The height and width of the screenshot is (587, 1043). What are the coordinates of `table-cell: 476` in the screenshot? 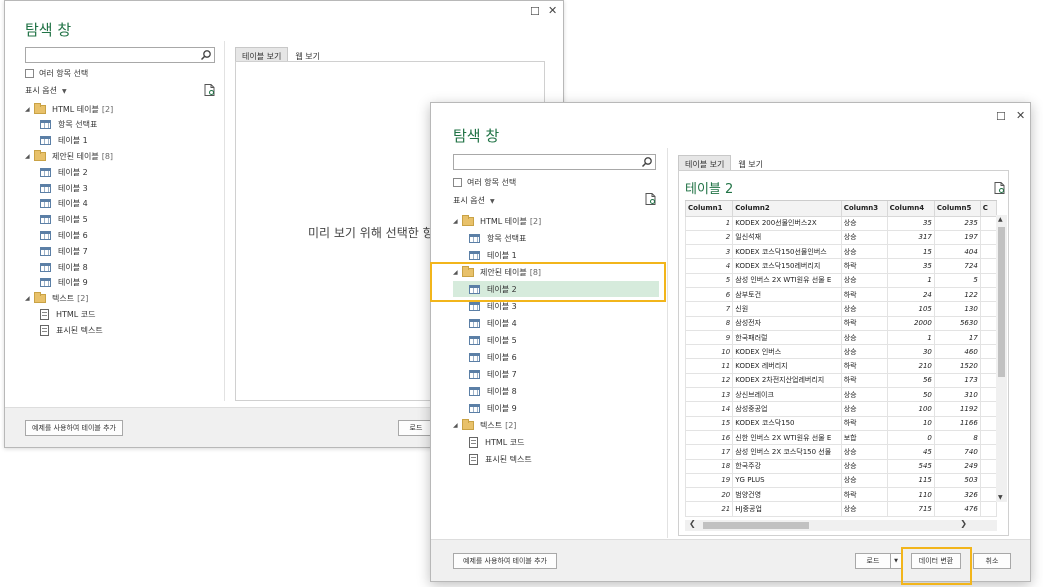 It's located at (957, 509).